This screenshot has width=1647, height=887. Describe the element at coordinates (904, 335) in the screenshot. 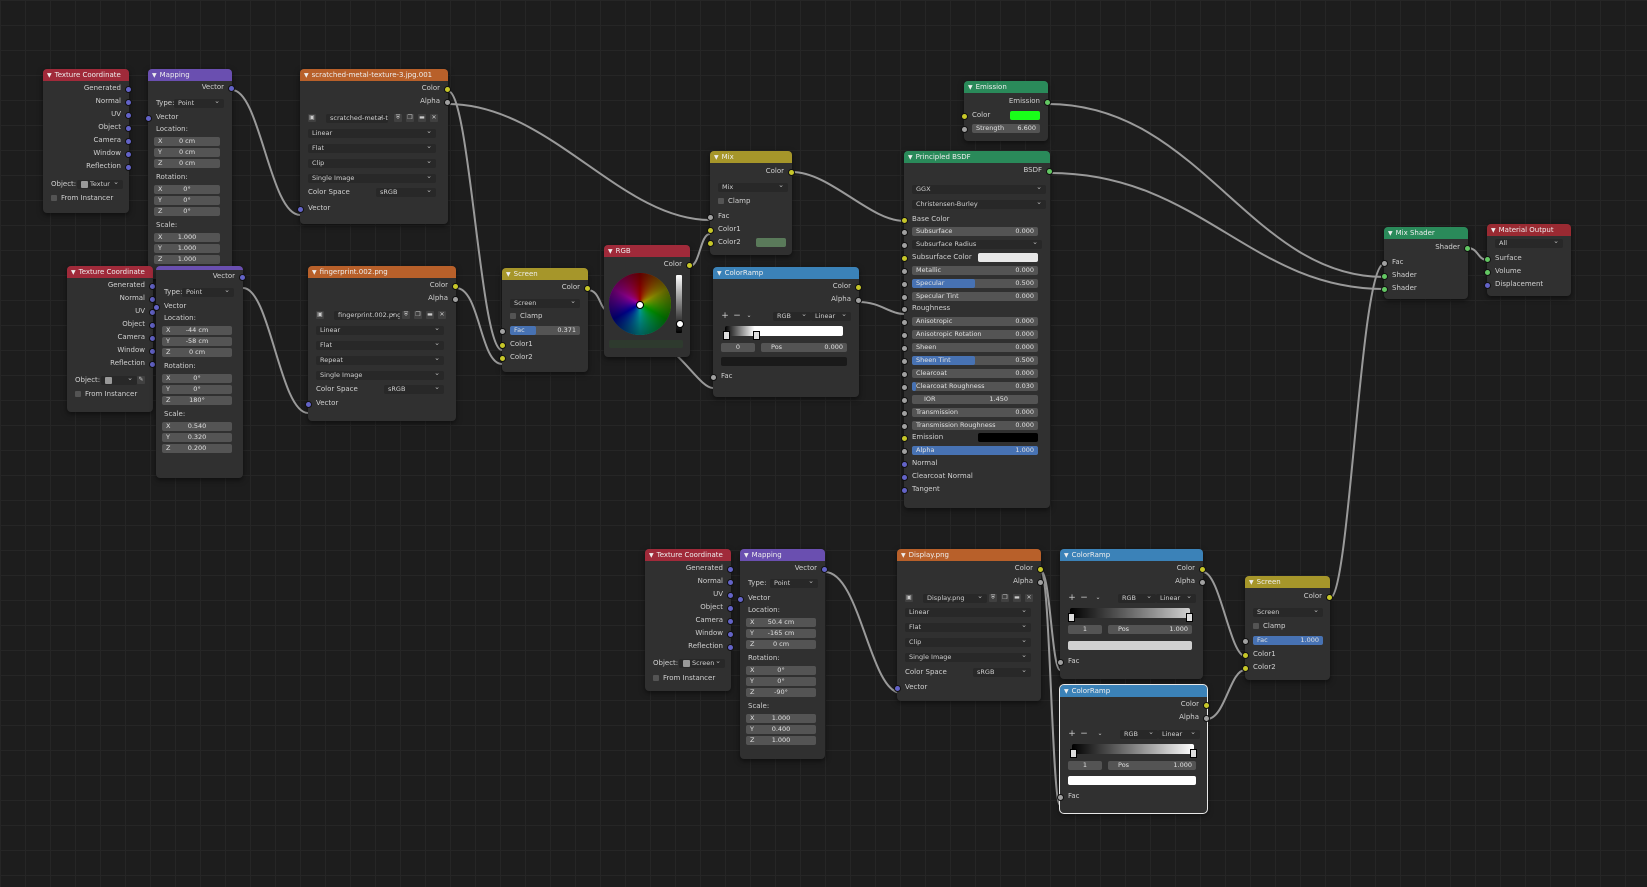

I see `socket-anisotropic-rotation-in` at that location.